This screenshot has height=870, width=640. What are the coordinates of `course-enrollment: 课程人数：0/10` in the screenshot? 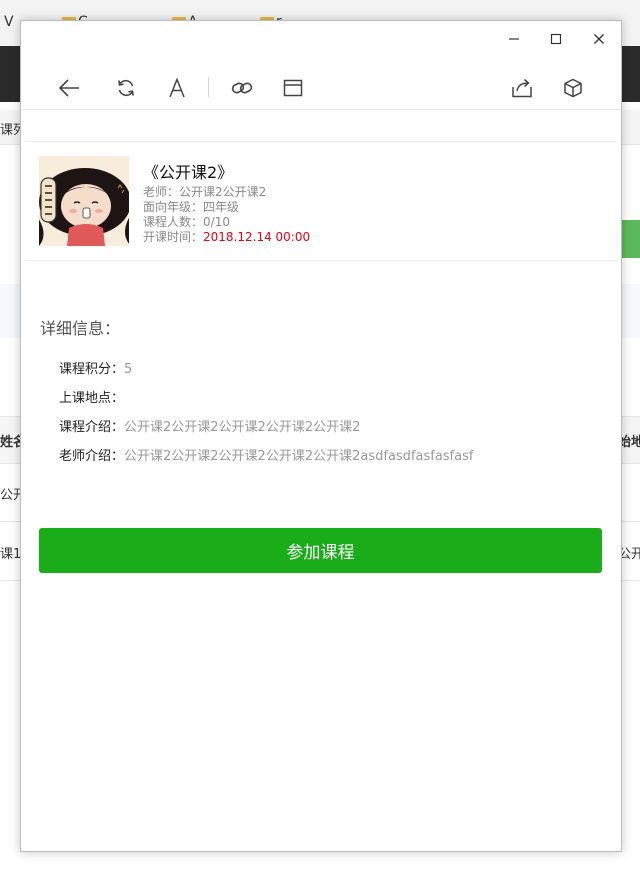 It's located at (186, 222).